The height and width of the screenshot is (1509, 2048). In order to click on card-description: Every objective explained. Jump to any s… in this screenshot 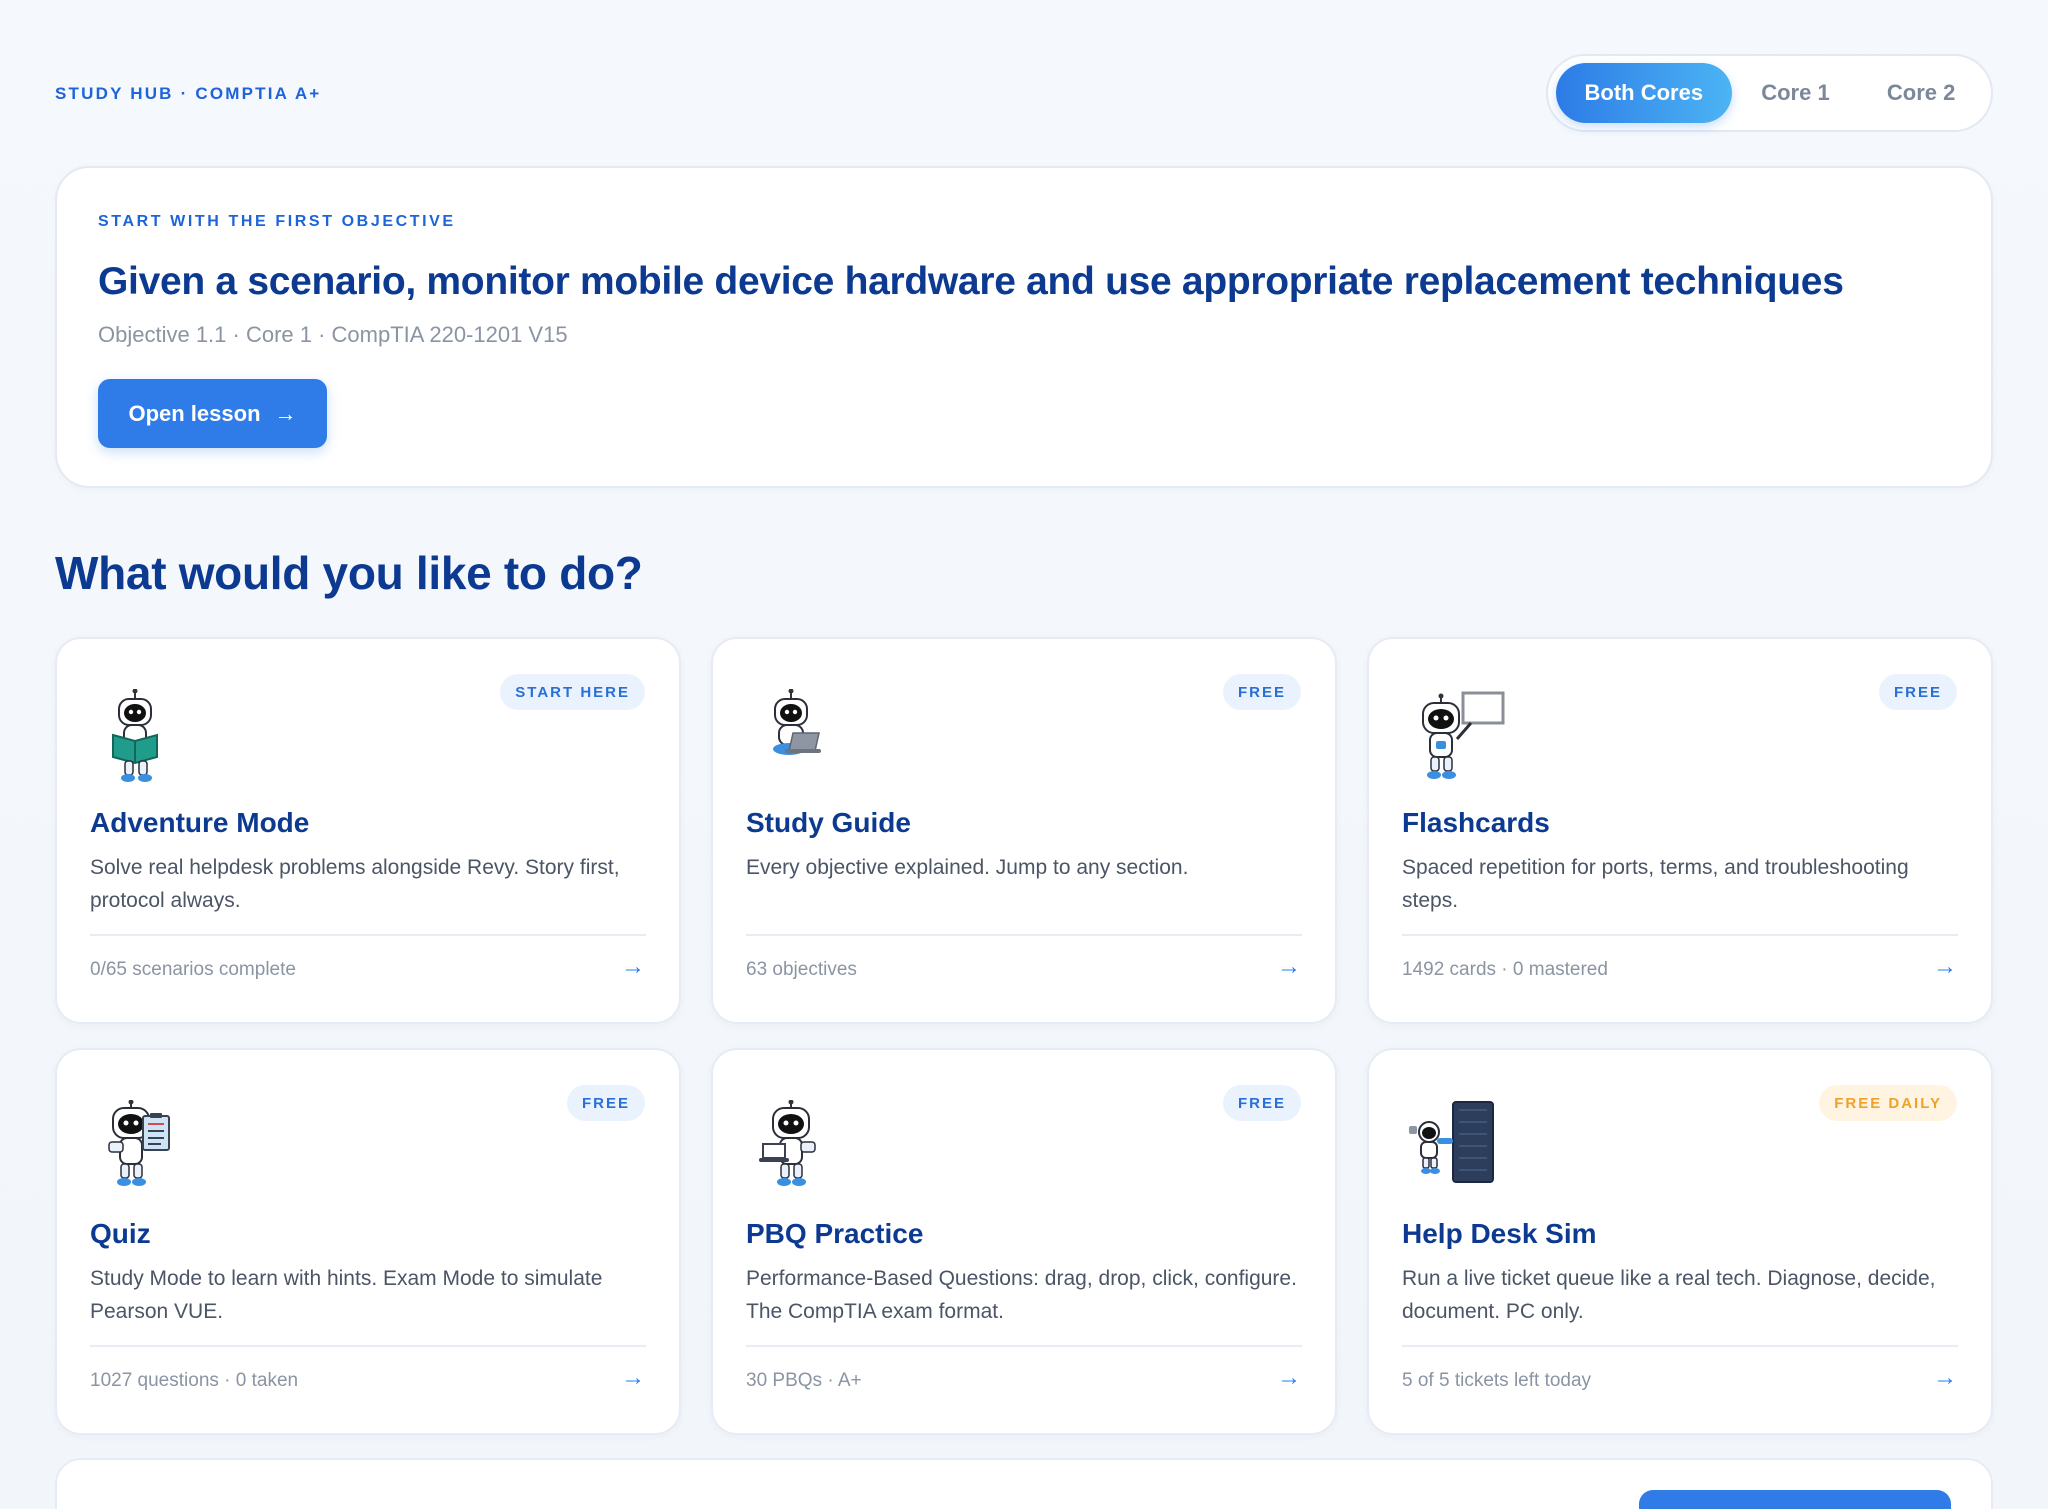, I will do `click(967, 867)`.